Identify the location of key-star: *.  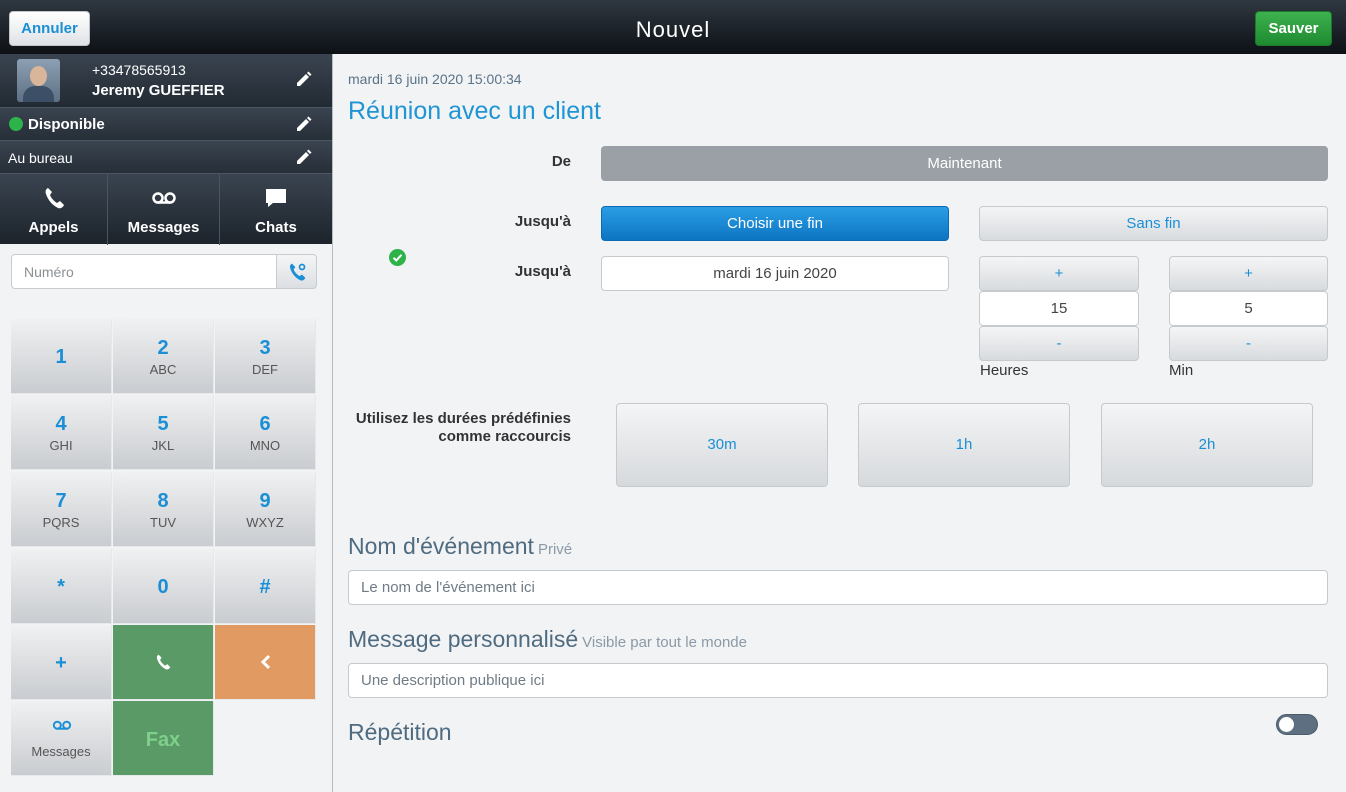
(61, 586).